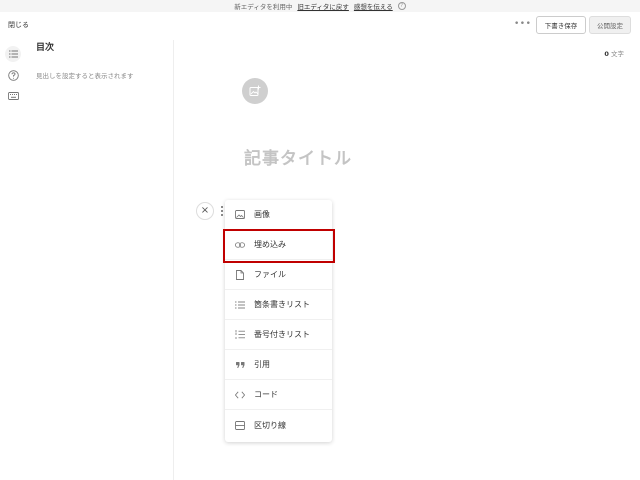  What do you see at coordinates (18, 25) in the screenshot?
I see `close-editor-button: 閉じる` at bounding box center [18, 25].